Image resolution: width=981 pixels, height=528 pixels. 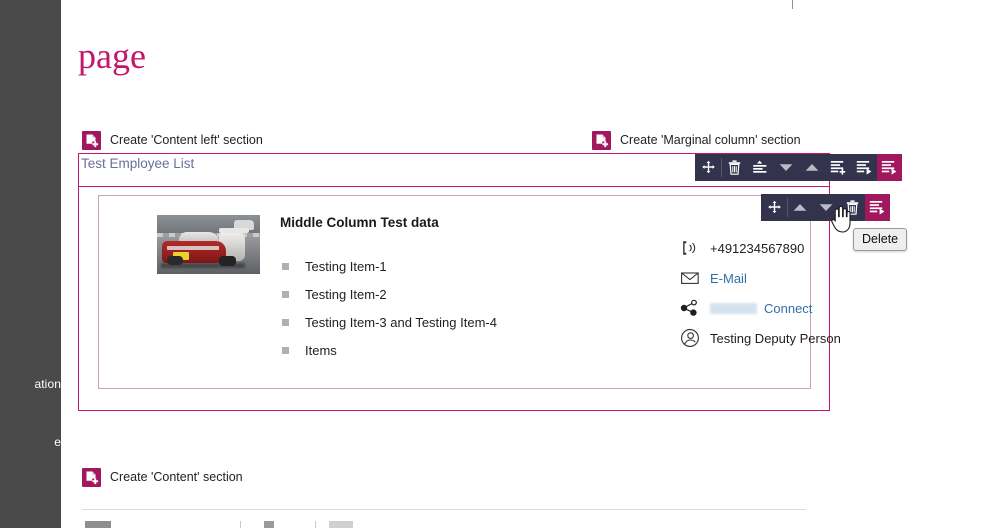 I want to click on contact-row-email: E-Mail, so click(x=760, y=278).